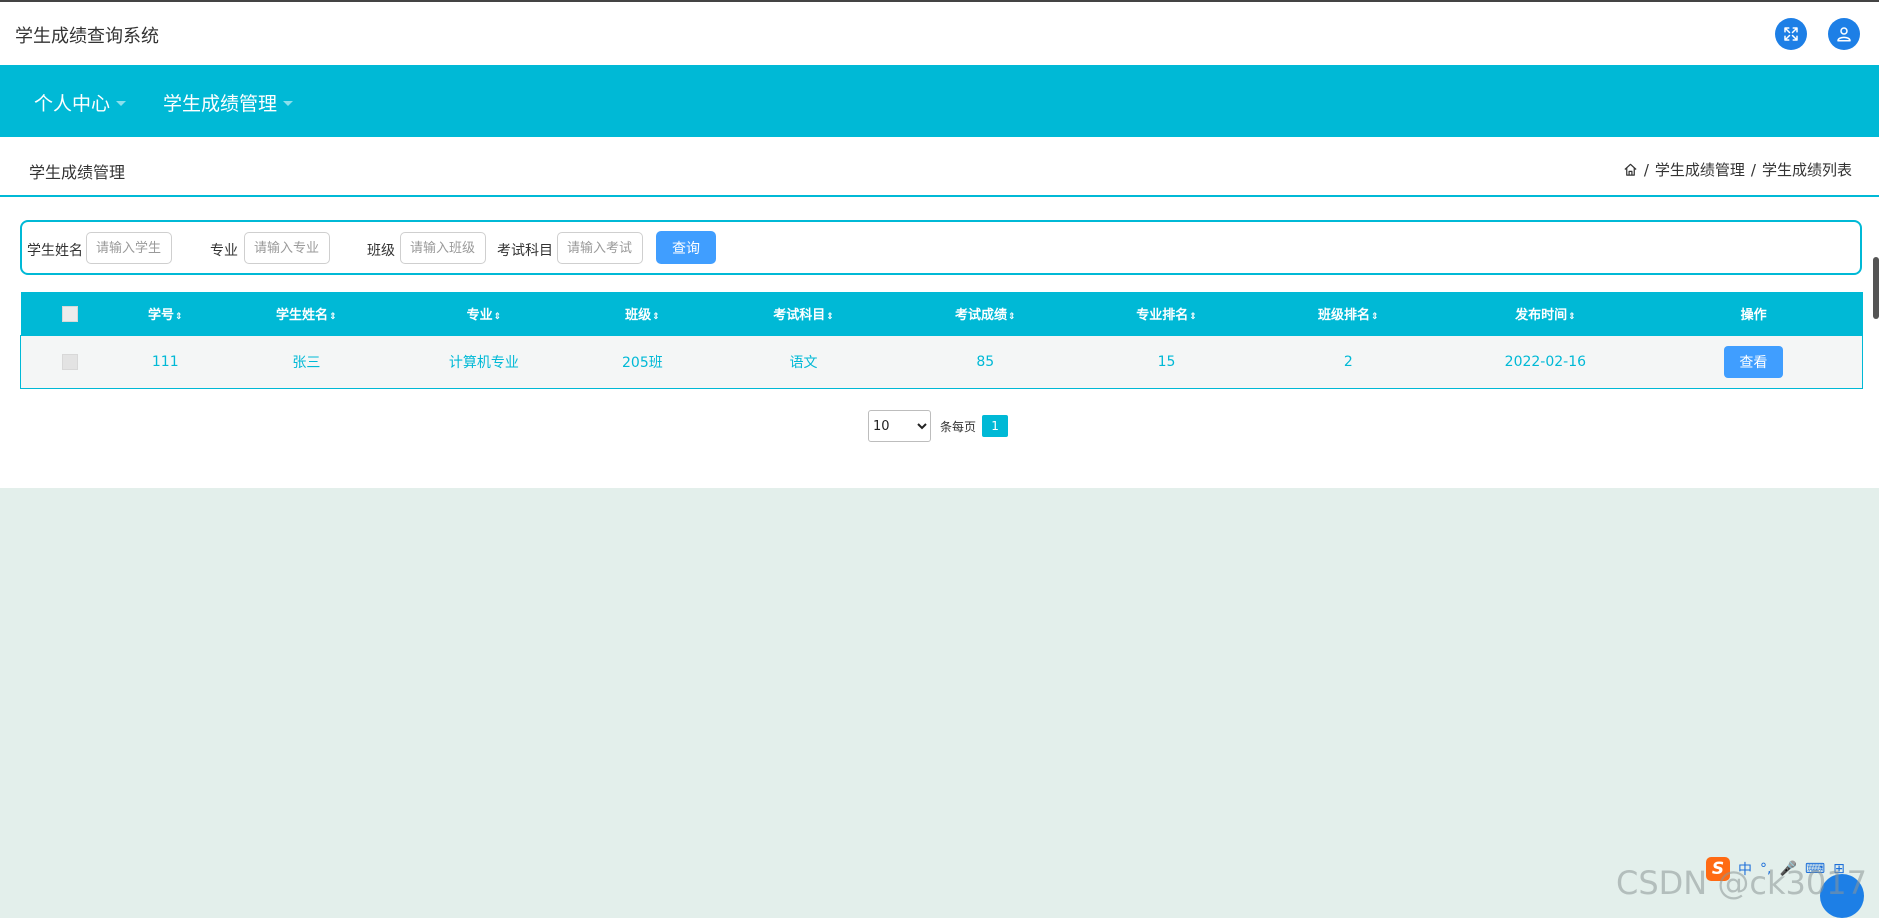 The height and width of the screenshot is (918, 1879). What do you see at coordinates (939, 167) in the screenshot?
I see `page-head: 学生成绩管理 / 学生成绩管理 / 学生成绩列表` at bounding box center [939, 167].